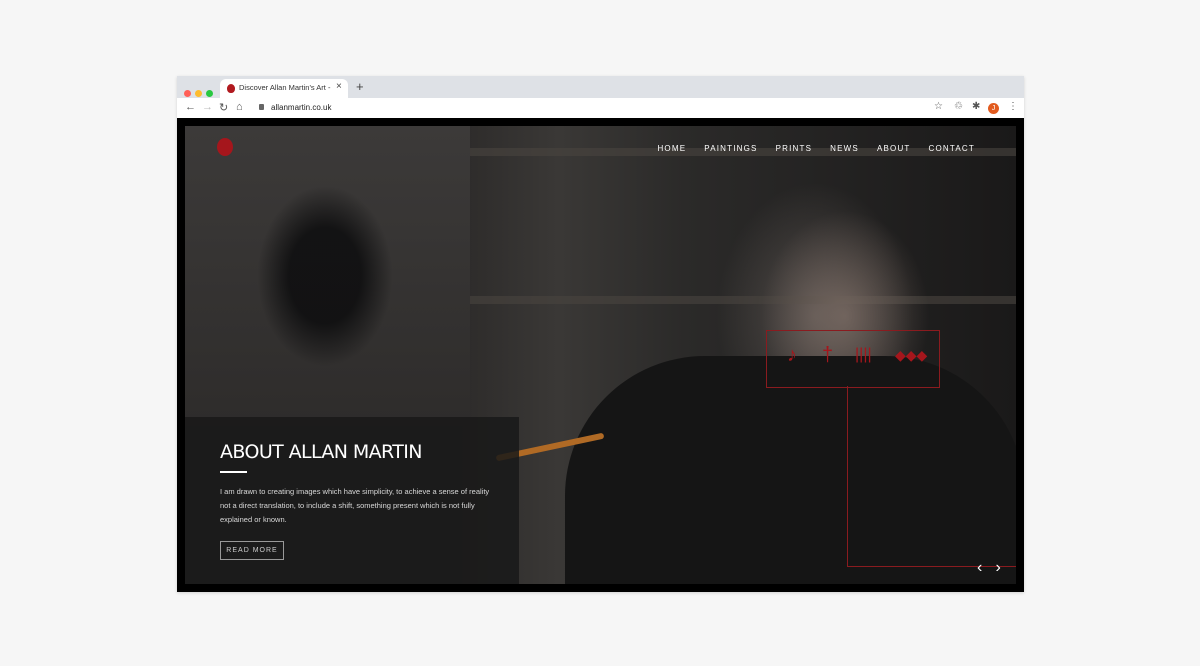 This screenshot has height=666, width=1200. What do you see at coordinates (239, 107) in the screenshot?
I see `home-icon: ⌂` at bounding box center [239, 107].